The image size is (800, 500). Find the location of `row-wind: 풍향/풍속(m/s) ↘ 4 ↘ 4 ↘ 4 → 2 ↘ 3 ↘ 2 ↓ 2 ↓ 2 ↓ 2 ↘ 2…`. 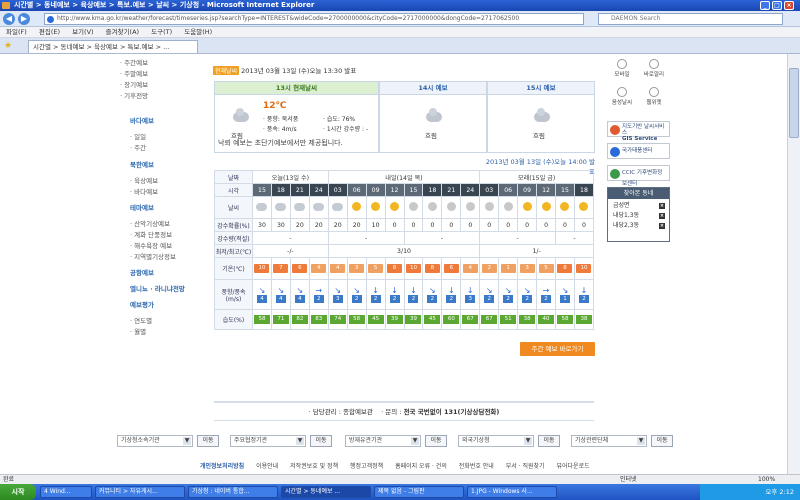

row-wind: 풍향/풍속(m/s) ↘ 4 ↘ 4 ↘ 4 → 2 ↘ 3 ↘ 2 ↓ 2 ↓ 2 ↓ 2 ↘ 2… is located at coordinates (404, 294).